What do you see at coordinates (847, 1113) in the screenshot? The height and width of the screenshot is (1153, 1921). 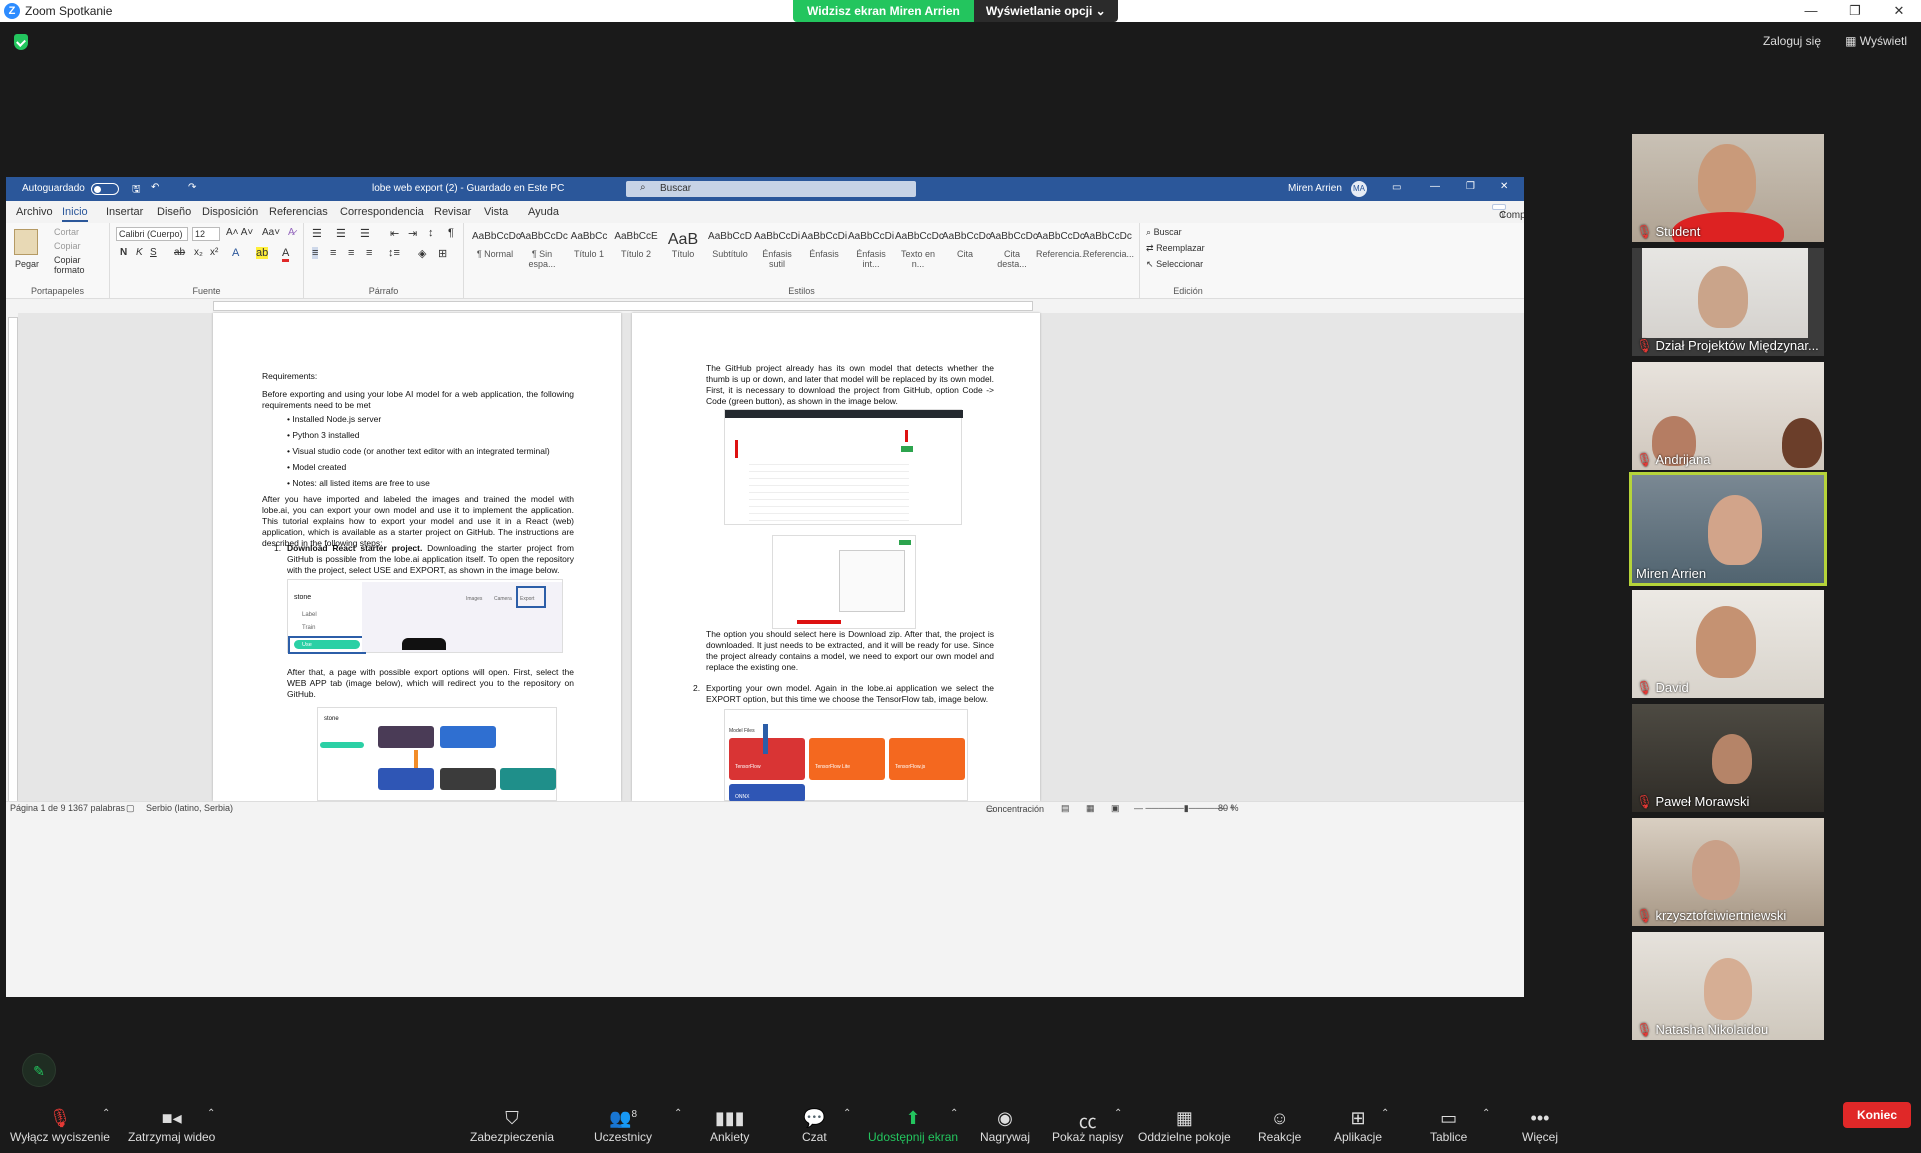 I see `chat-caret: ⌃` at bounding box center [847, 1113].